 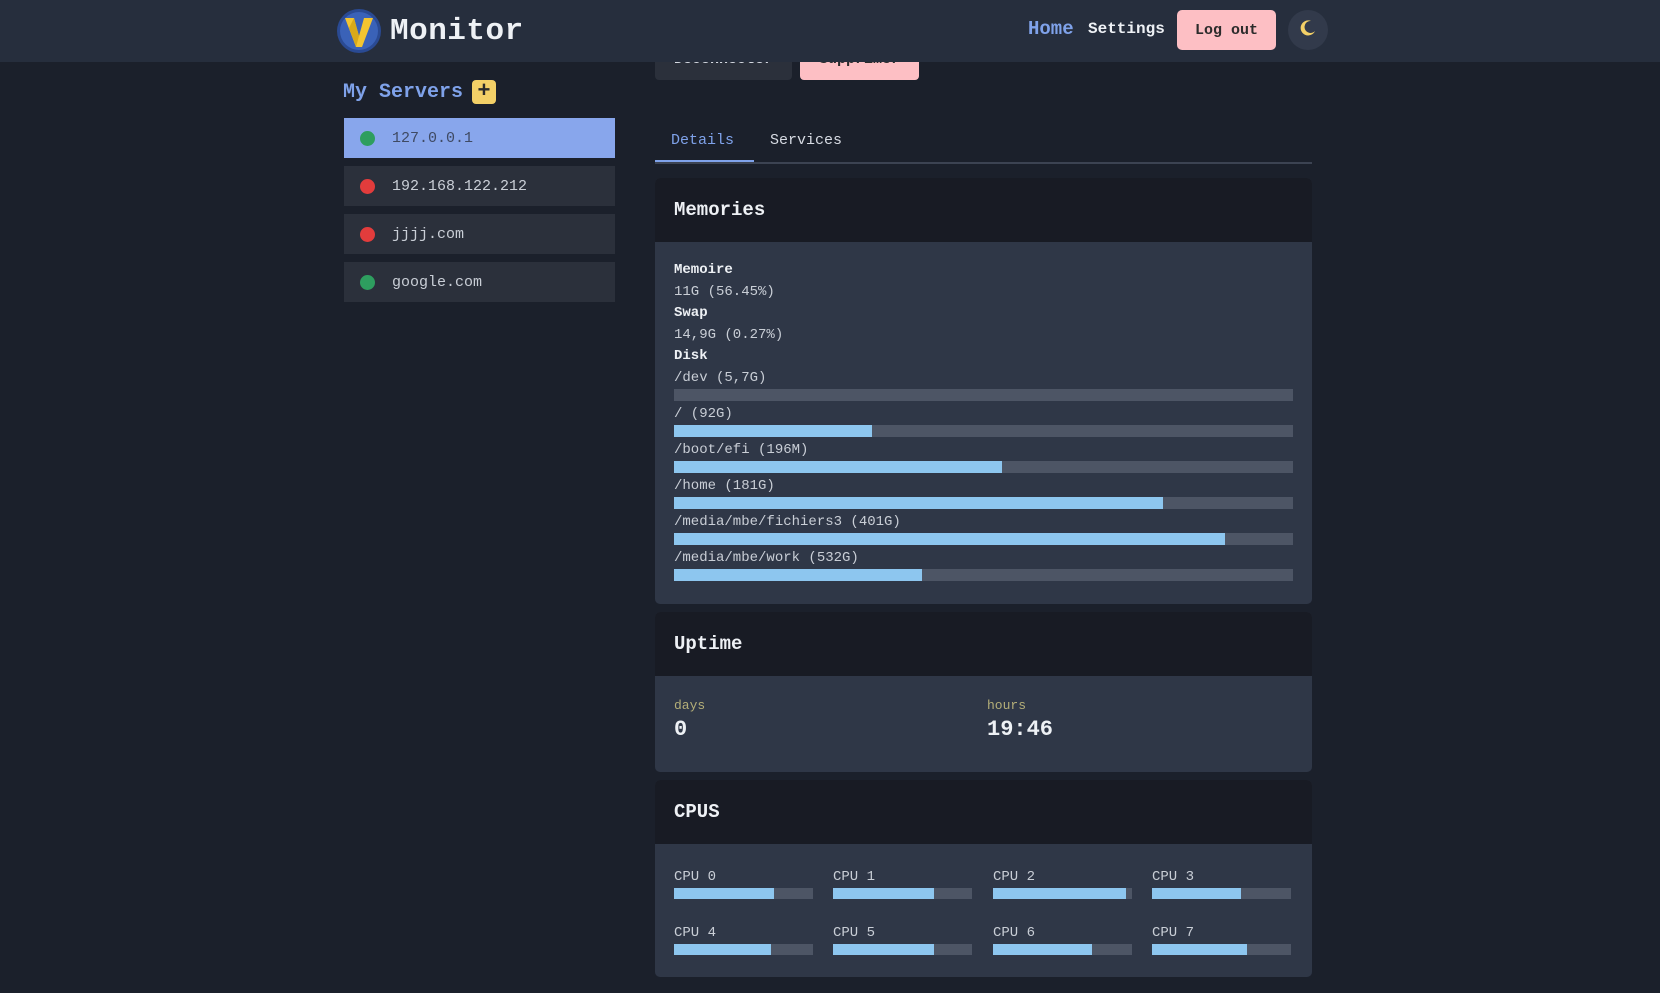 What do you see at coordinates (403, 92) in the screenshot?
I see `servers-title: My Servers` at bounding box center [403, 92].